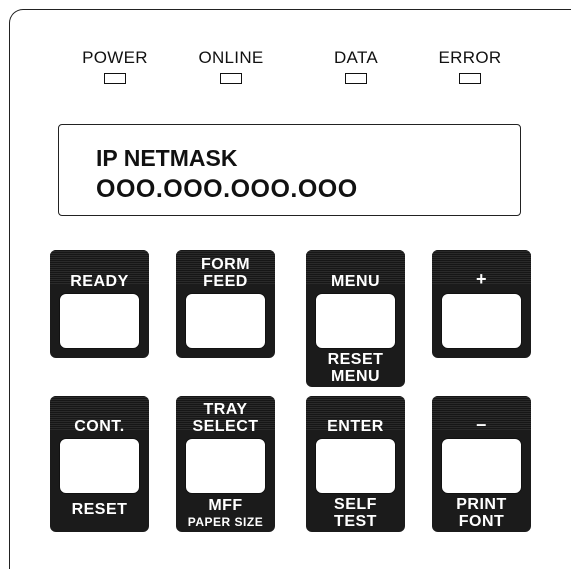 The height and width of the screenshot is (569, 571). What do you see at coordinates (355, 359) in the screenshot?
I see `reset-menu-label-line1: RESET` at bounding box center [355, 359].